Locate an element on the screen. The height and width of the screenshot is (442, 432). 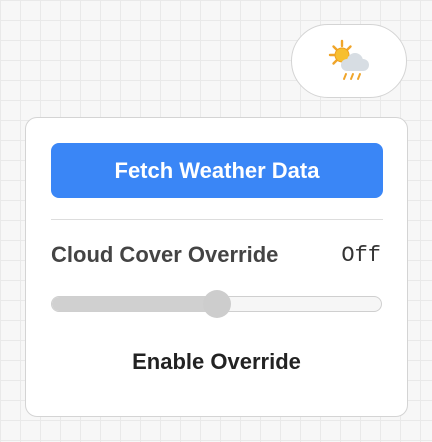
slider-thumb is located at coordinates (216, 304).